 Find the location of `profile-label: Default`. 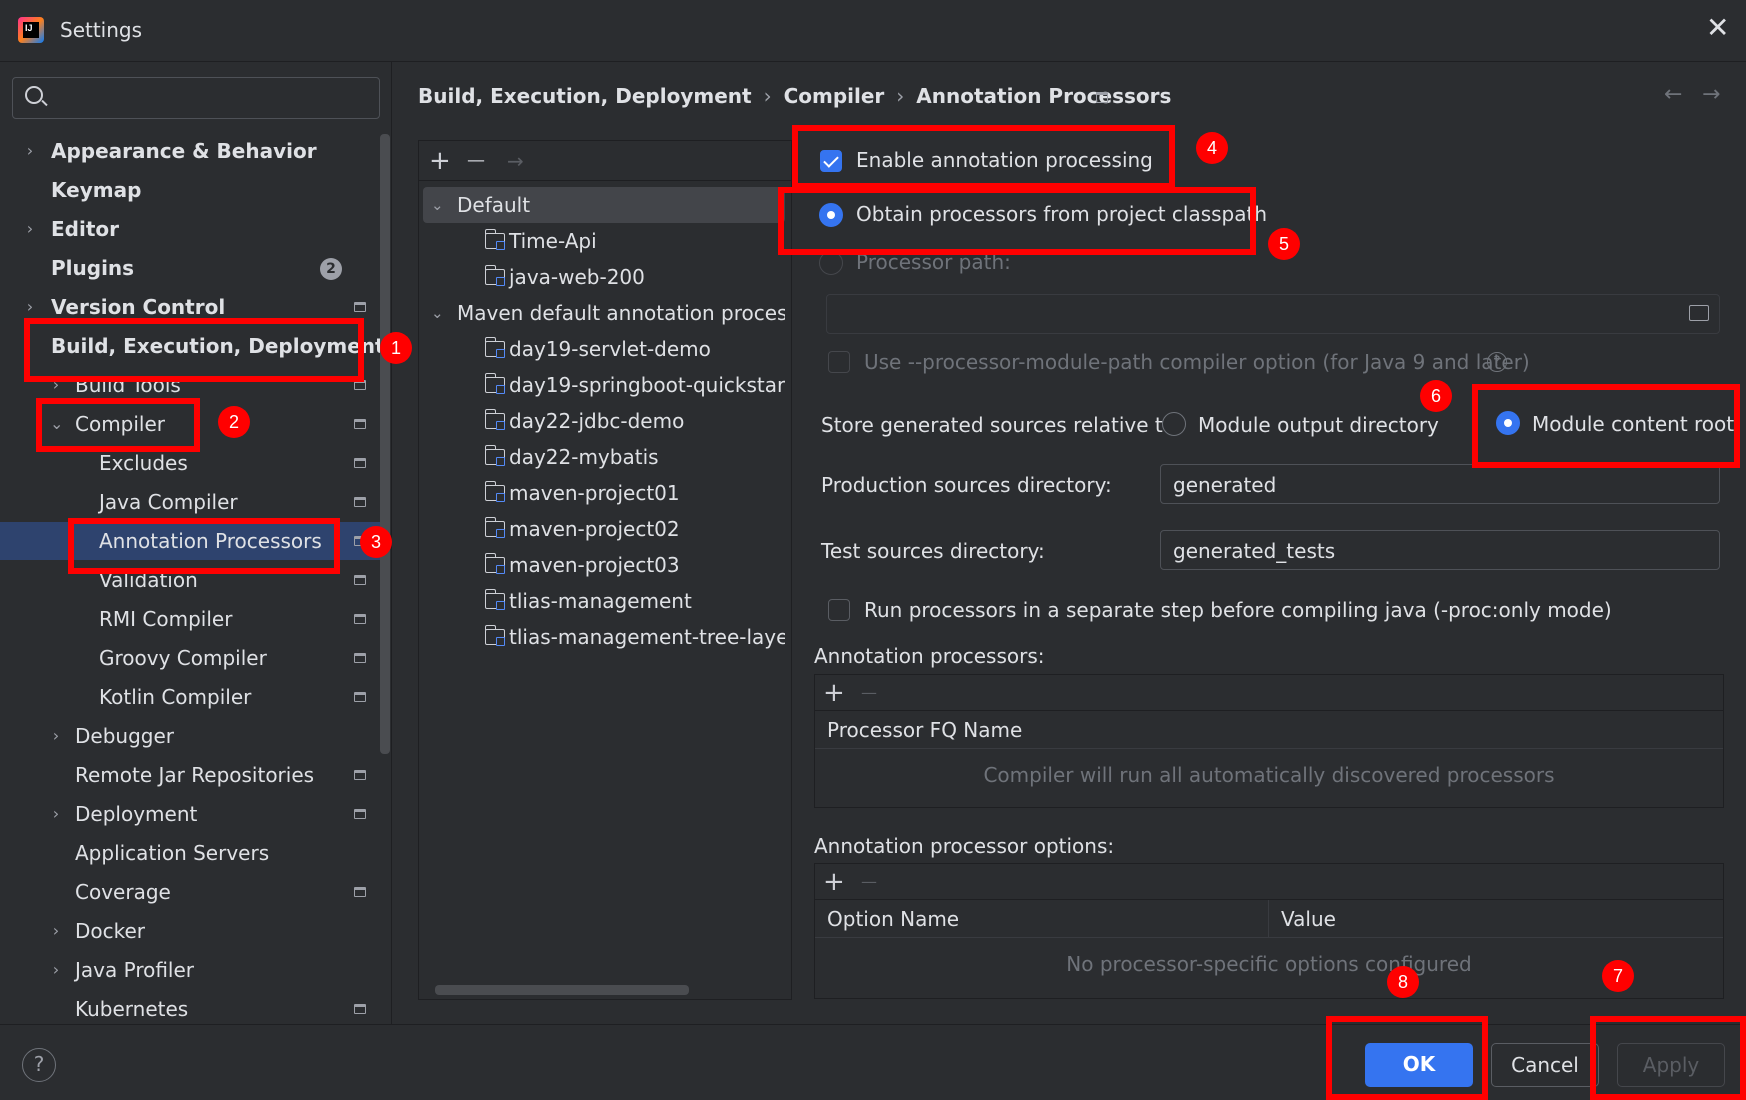

profile-label: Default is located at coordinates (494, 205).